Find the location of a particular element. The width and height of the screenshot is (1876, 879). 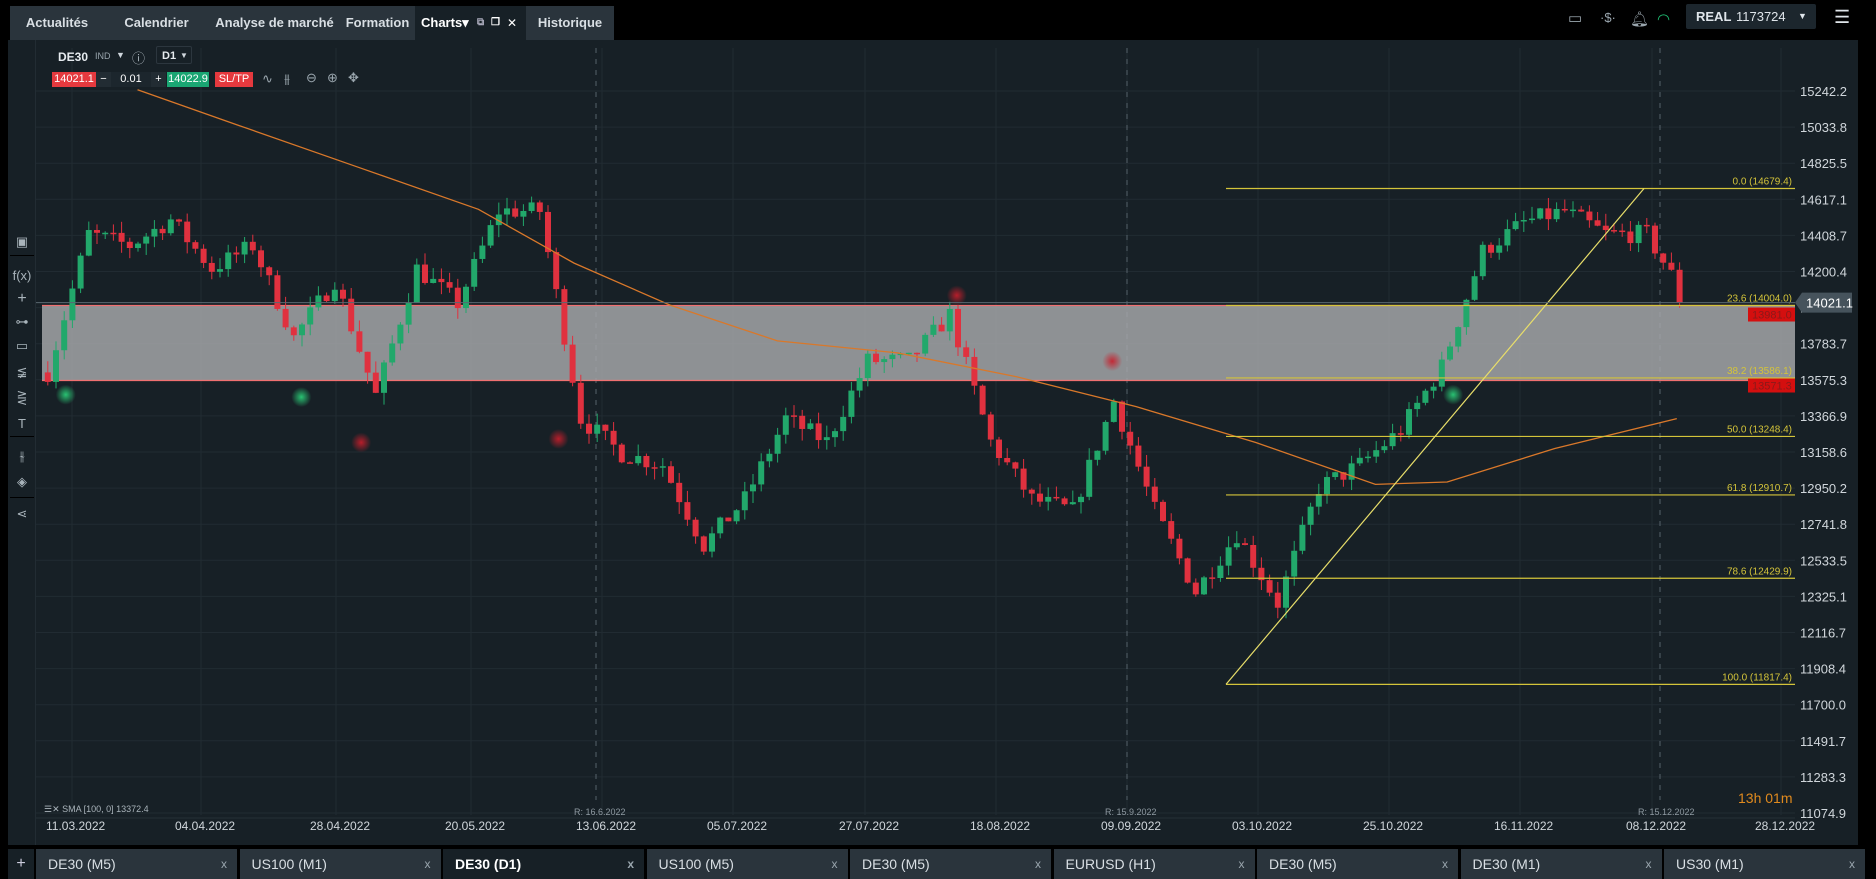

dollar-signal-icon: ·$· is located at coordinates (1608, 17).